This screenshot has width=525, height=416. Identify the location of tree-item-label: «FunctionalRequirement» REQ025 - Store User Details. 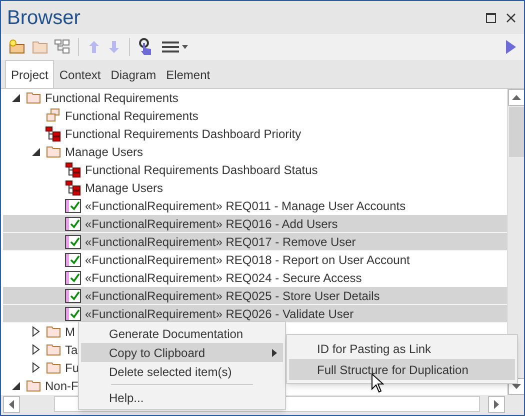
(232, 296).